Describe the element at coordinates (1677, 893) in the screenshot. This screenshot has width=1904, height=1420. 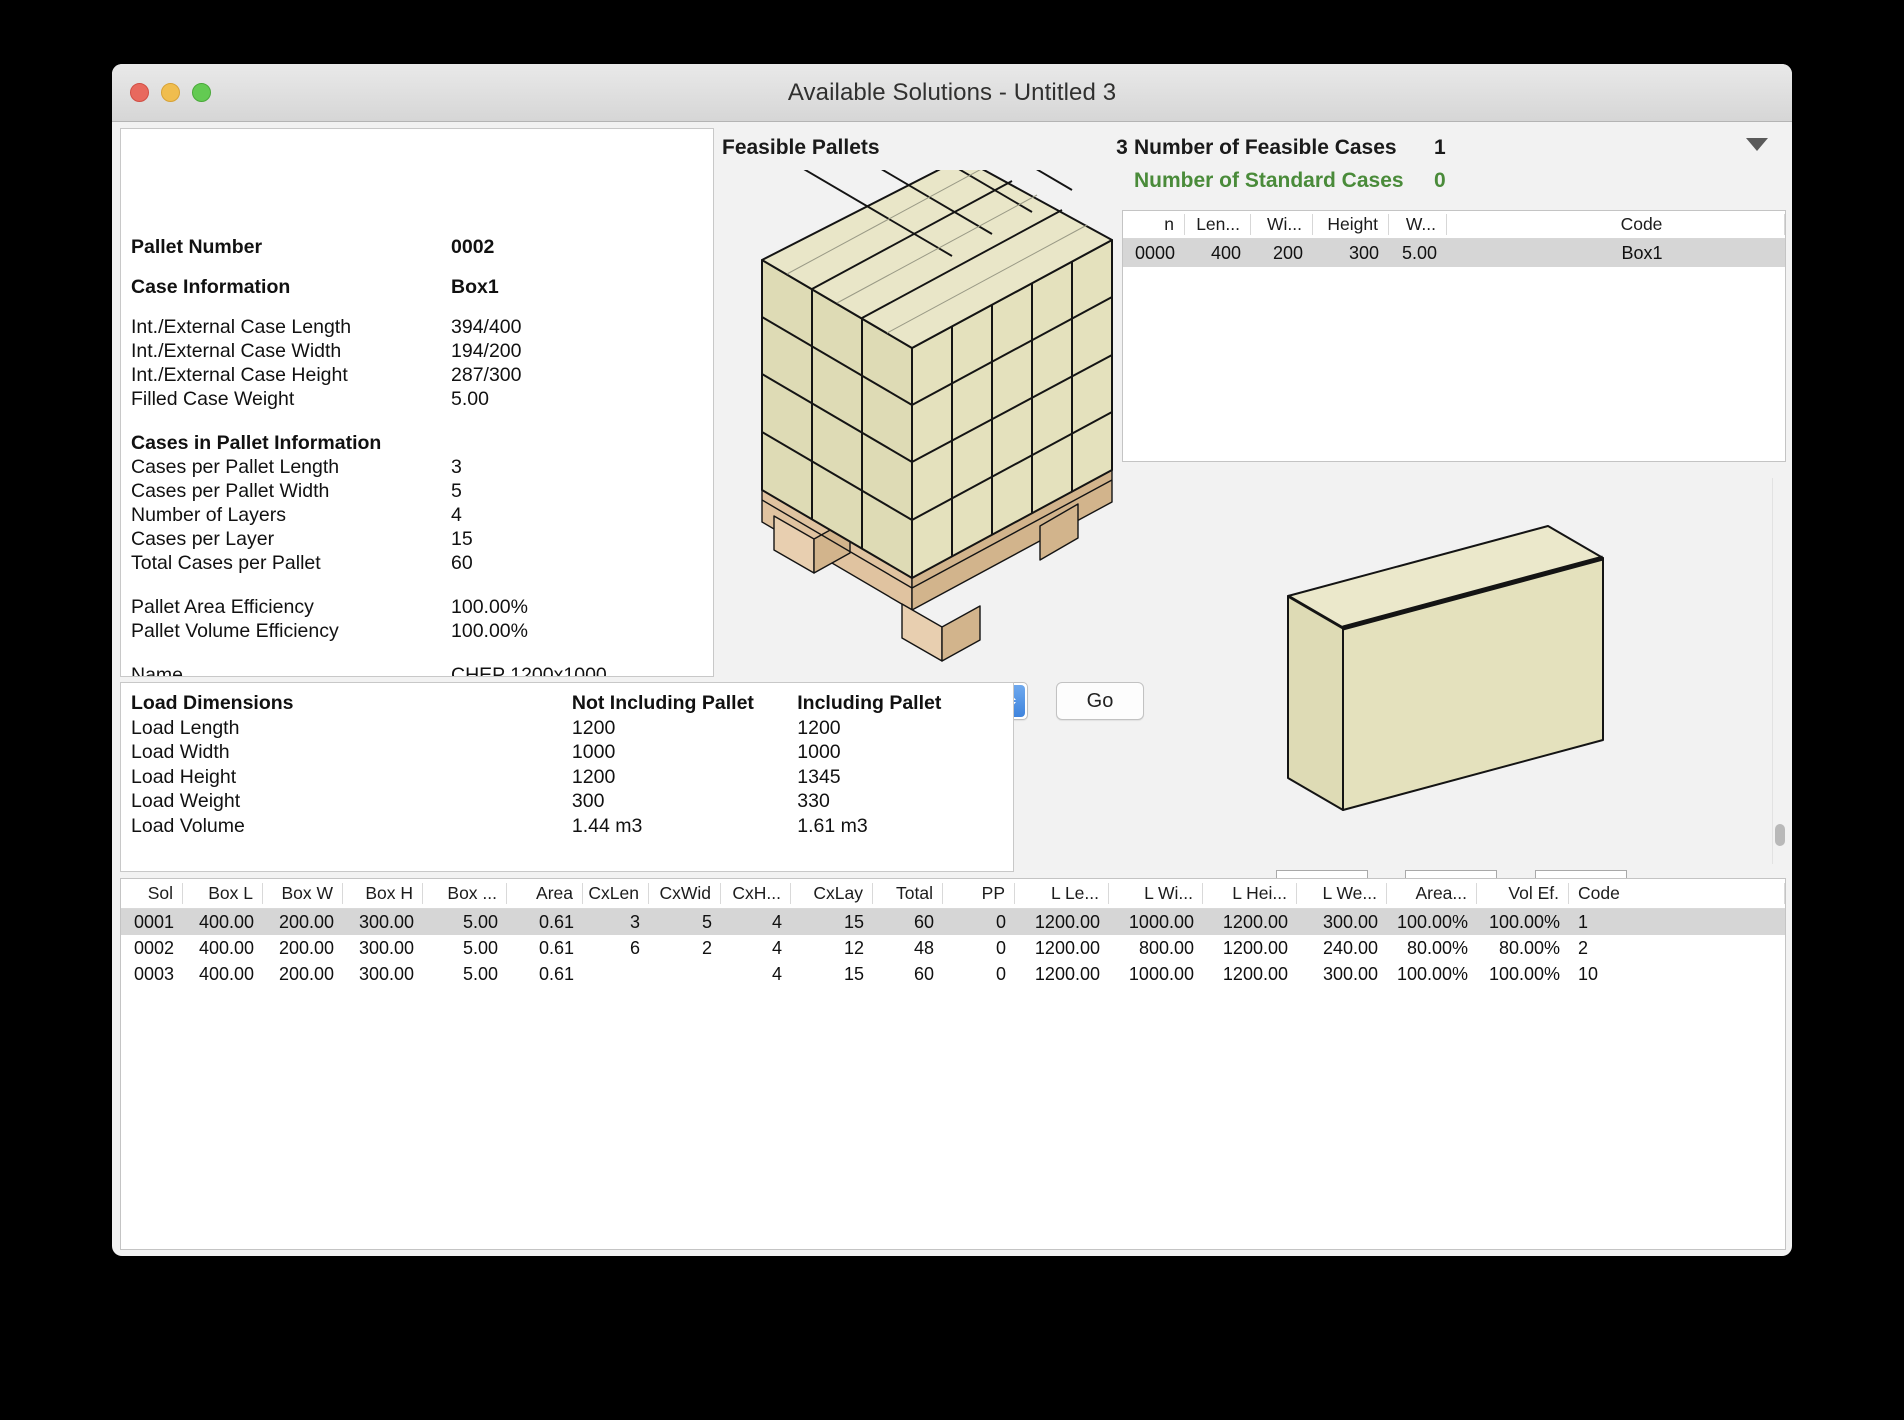
I see `solutions-header-cell: Code` at that location.